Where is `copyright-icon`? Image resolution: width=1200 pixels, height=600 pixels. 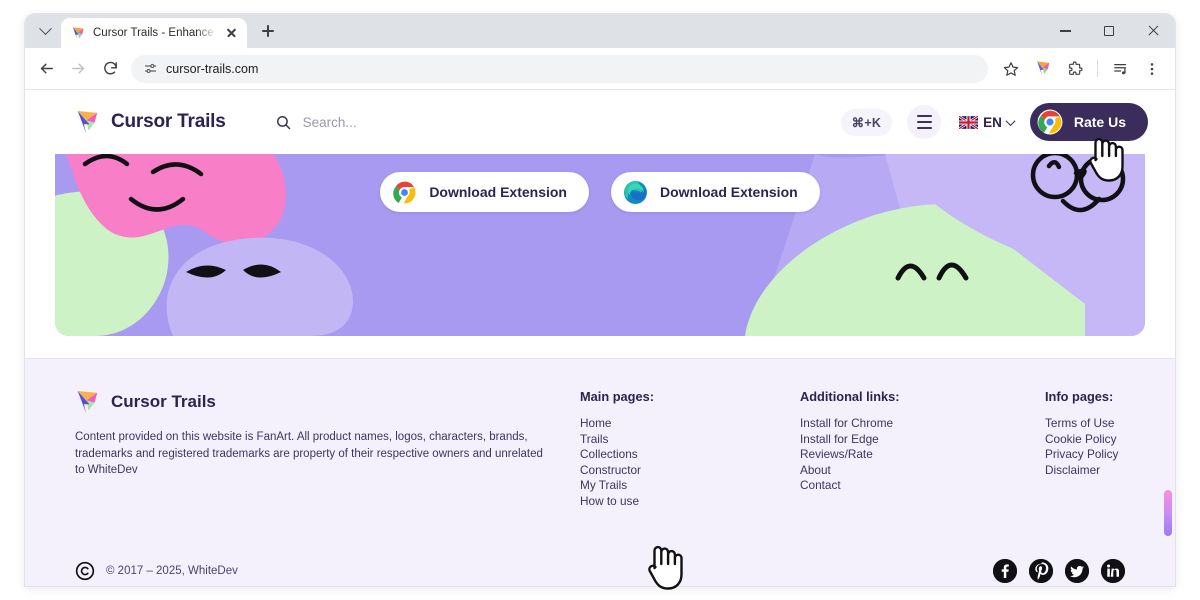 copyright-icon is located at coordinates (85, 570).